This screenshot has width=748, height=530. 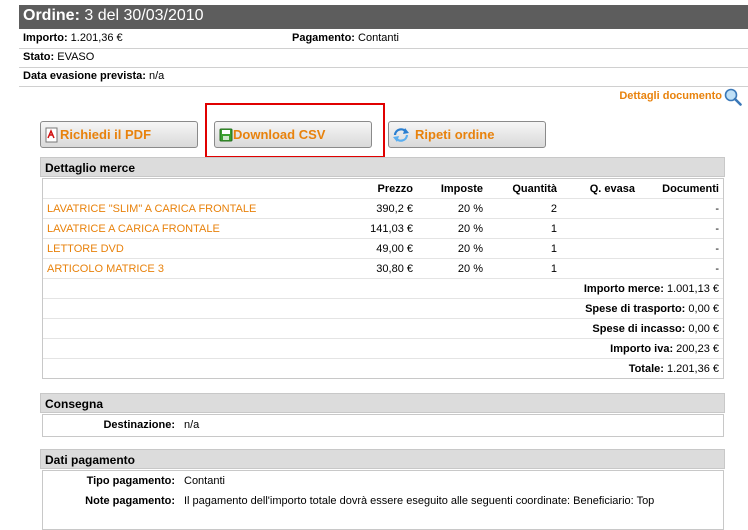 I want to click on totals-value: 1.201,36 €, so click(x=693, y=368).